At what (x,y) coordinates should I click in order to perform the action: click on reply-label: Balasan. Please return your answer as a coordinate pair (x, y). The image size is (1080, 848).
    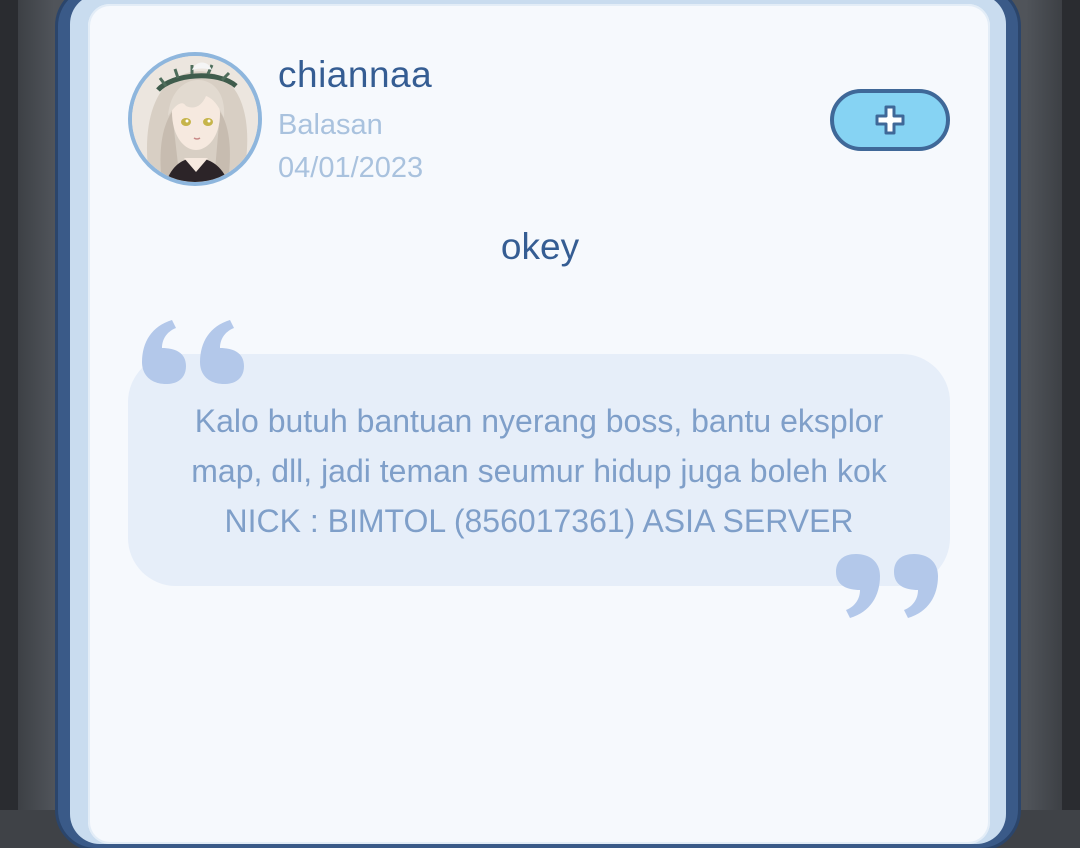
    Looking at the image, I should click on (330, 125).